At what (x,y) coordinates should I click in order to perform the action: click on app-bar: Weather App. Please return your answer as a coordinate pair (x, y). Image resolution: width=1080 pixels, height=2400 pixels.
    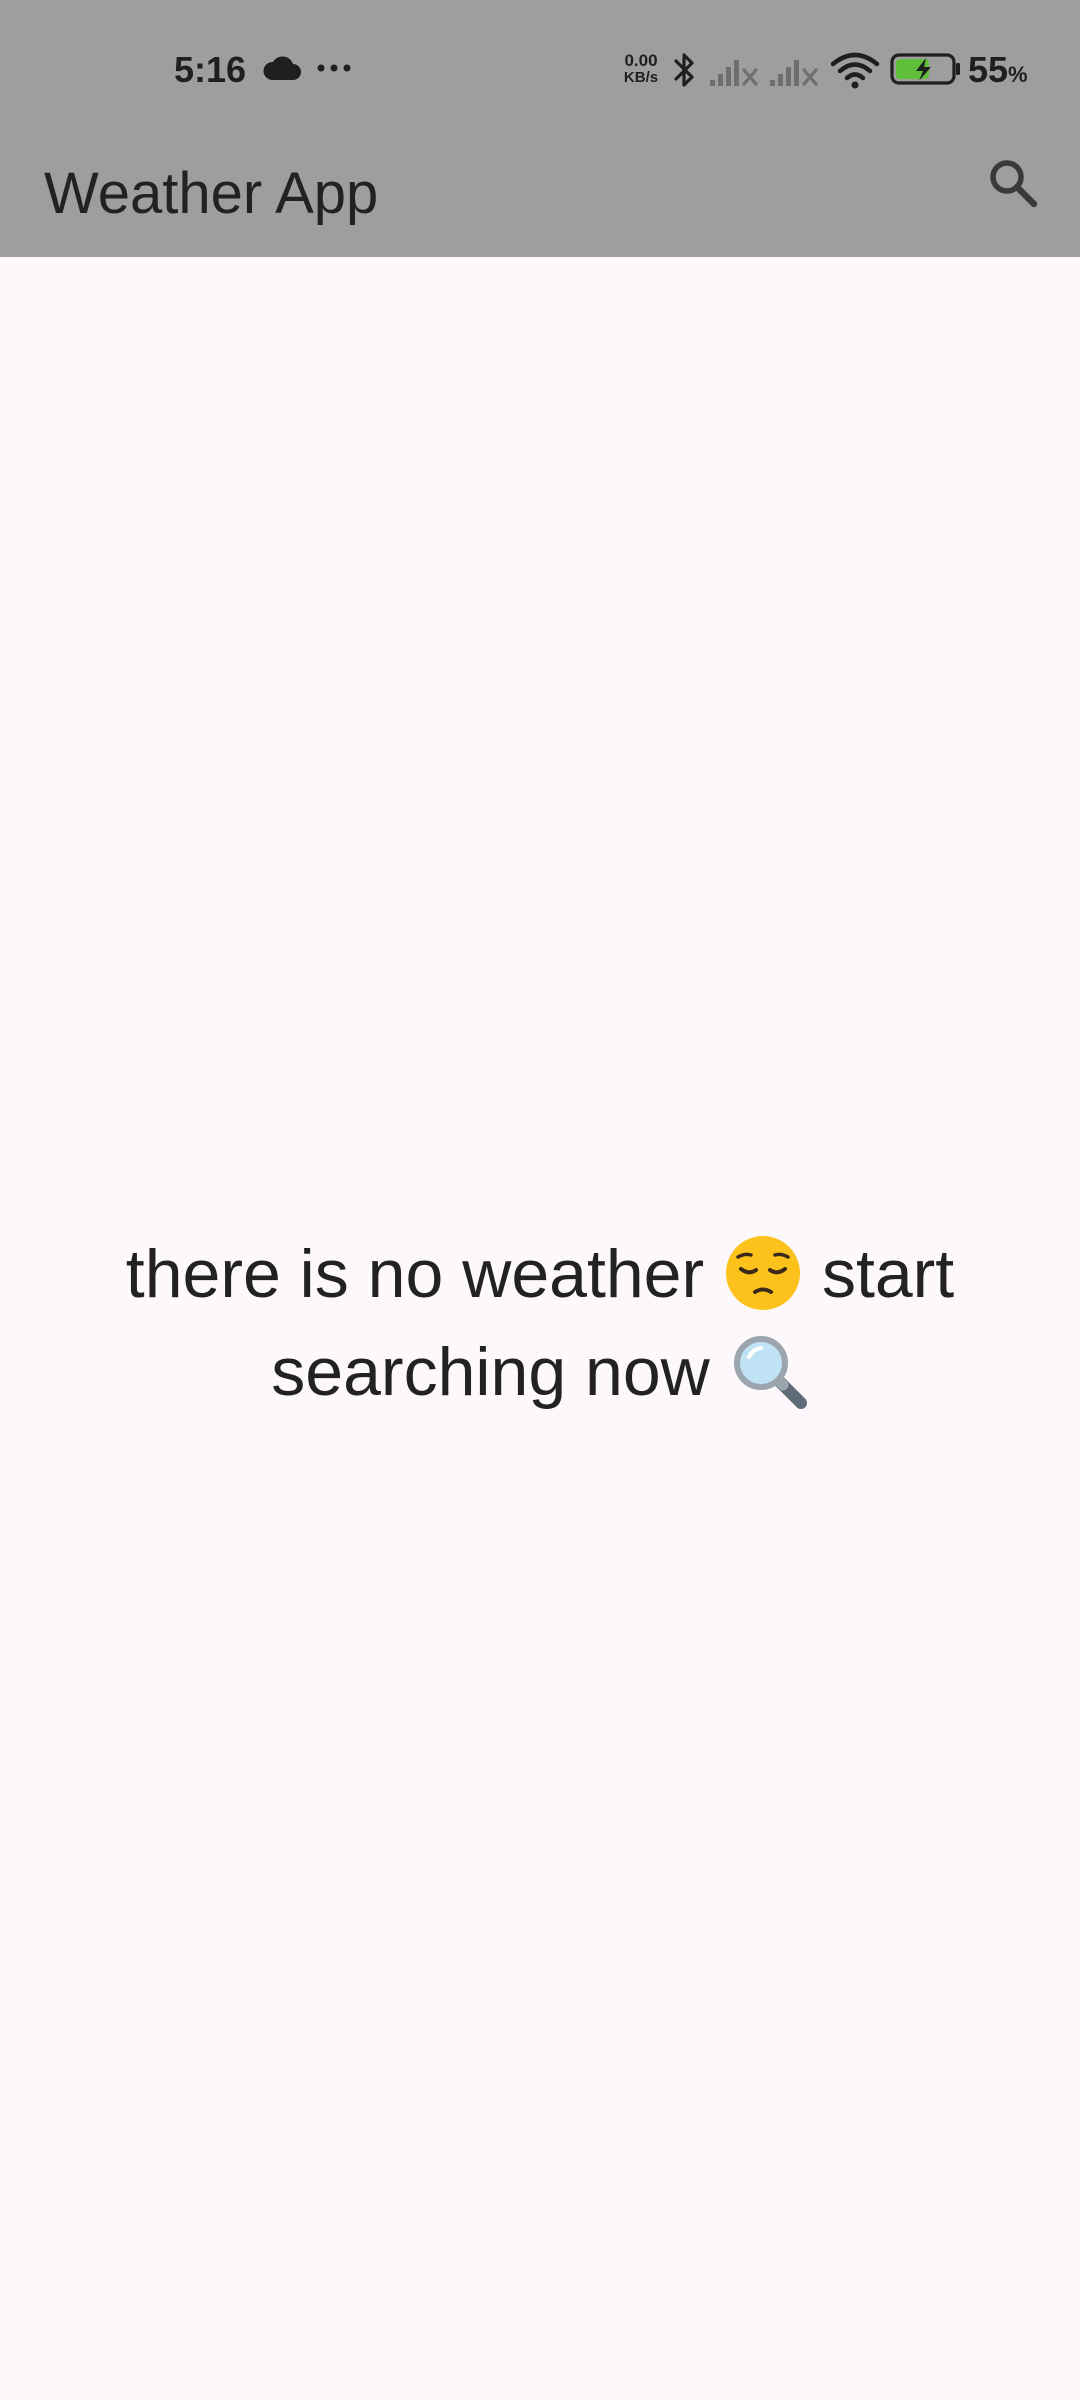
    Looking at the image, I should click on (540, 193).